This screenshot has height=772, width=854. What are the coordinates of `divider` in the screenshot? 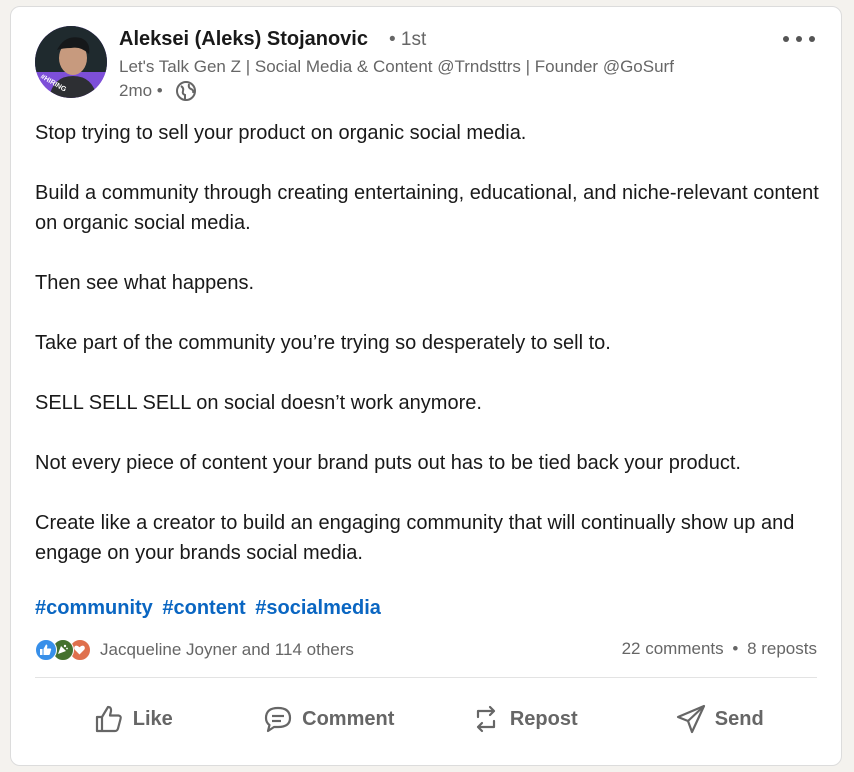 It's located at (426, 677).